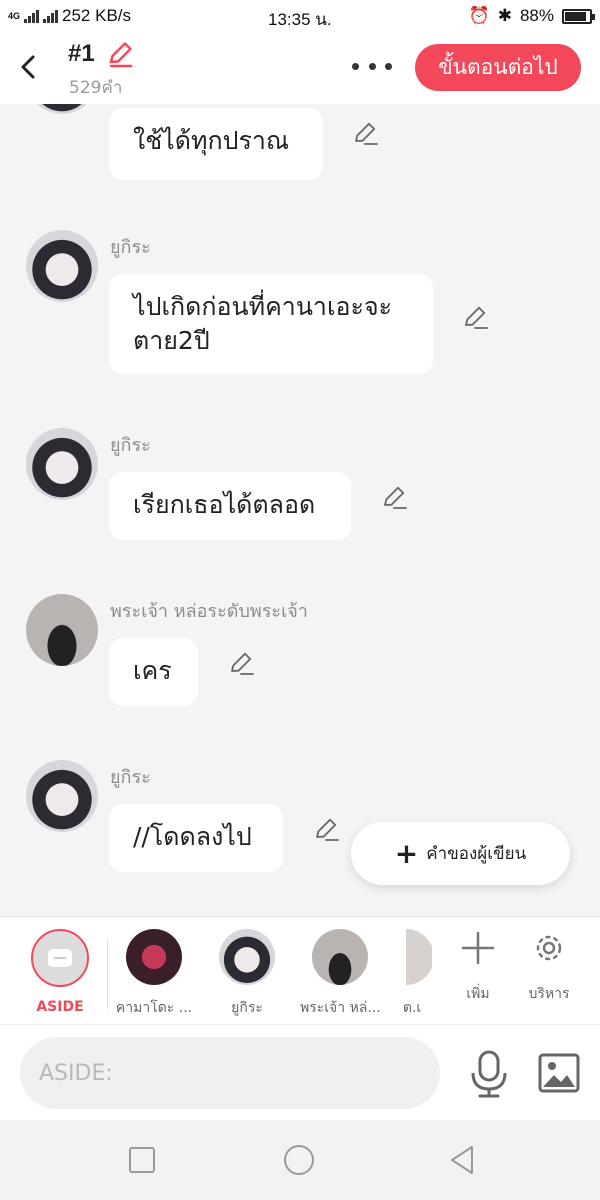 Image resolution: width=600 pixels, height=1200 pixels. I want to click on author-note-button: + คำของผู้เขียน, so click(460, 853).